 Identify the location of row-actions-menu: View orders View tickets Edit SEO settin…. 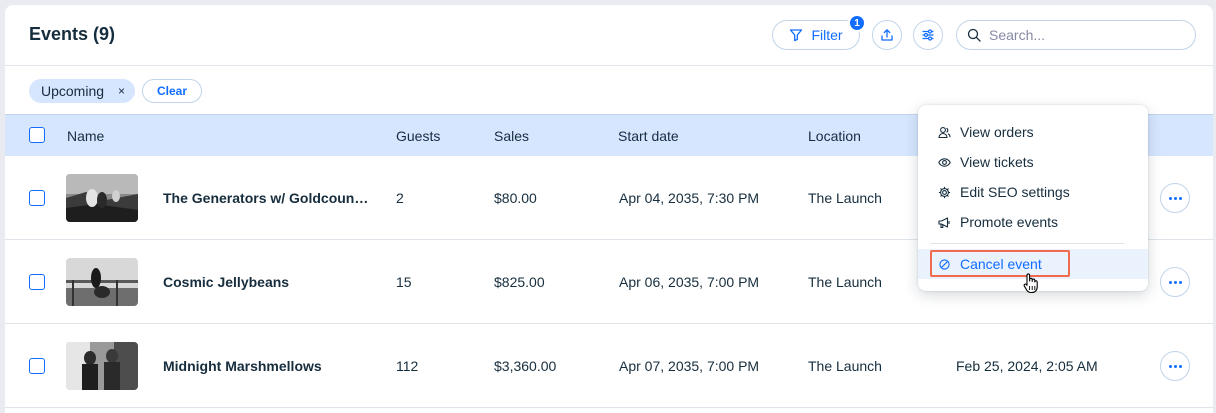
(1033, 198).